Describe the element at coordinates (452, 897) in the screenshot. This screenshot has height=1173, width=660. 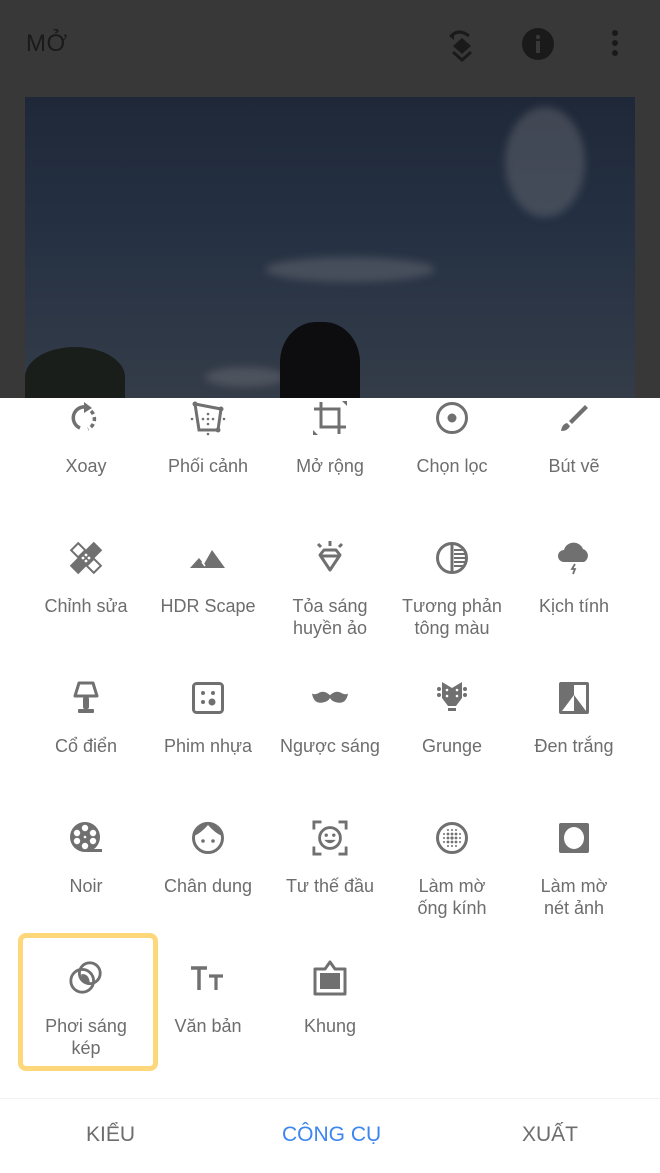
I see `tool-label: Làm mờ ống kính` at that location.